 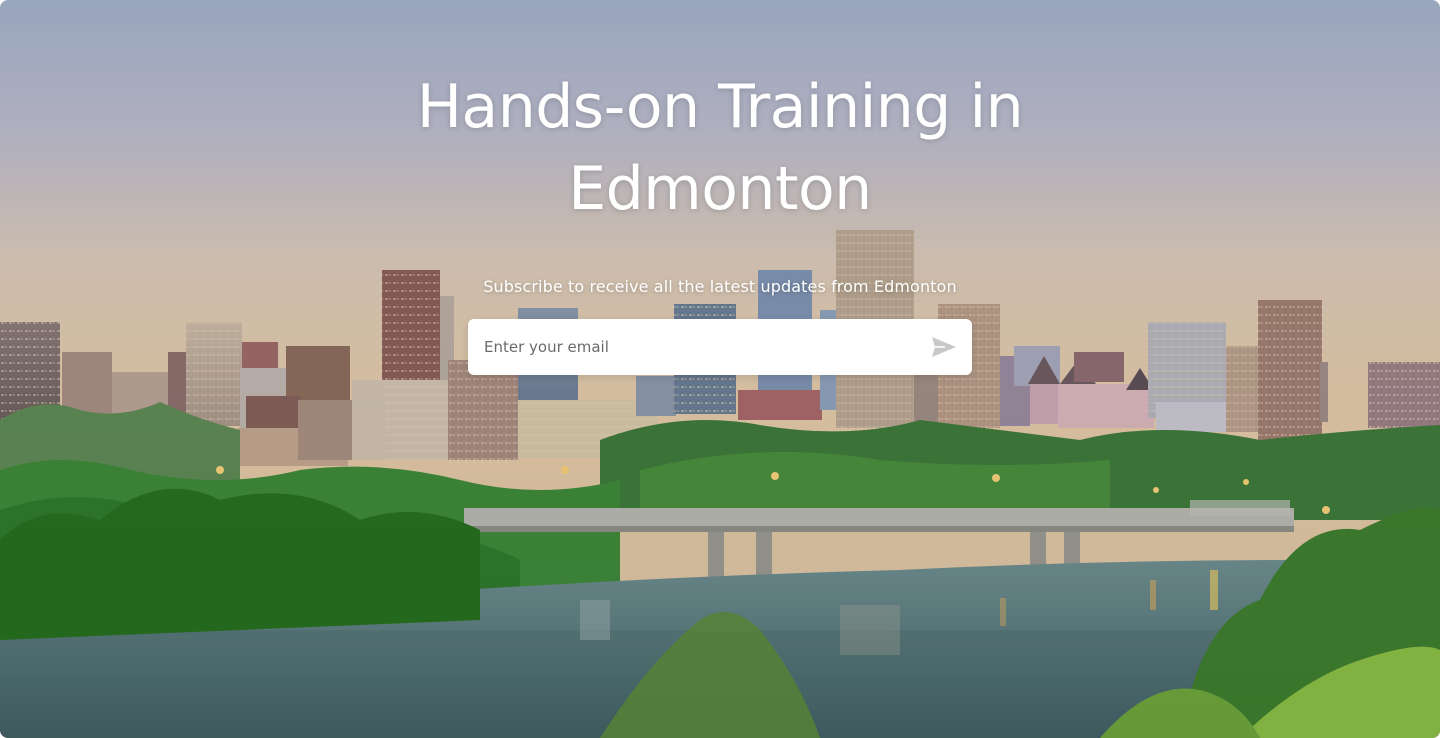 I want to click on send-button, so click(x=944, y=347).